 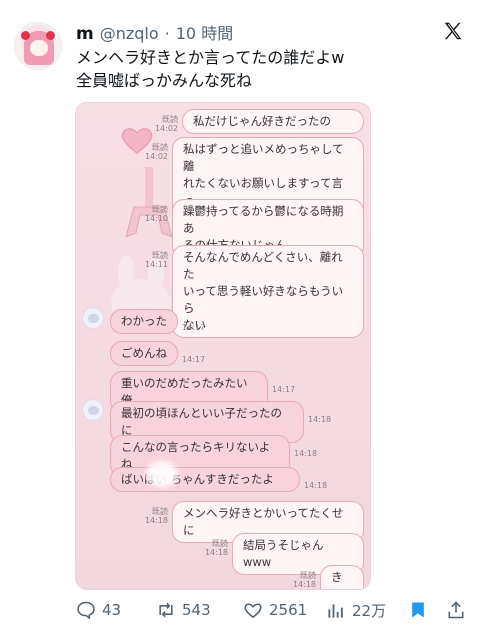 I want to click on reply-button: 43, so click(x=98, y=610).